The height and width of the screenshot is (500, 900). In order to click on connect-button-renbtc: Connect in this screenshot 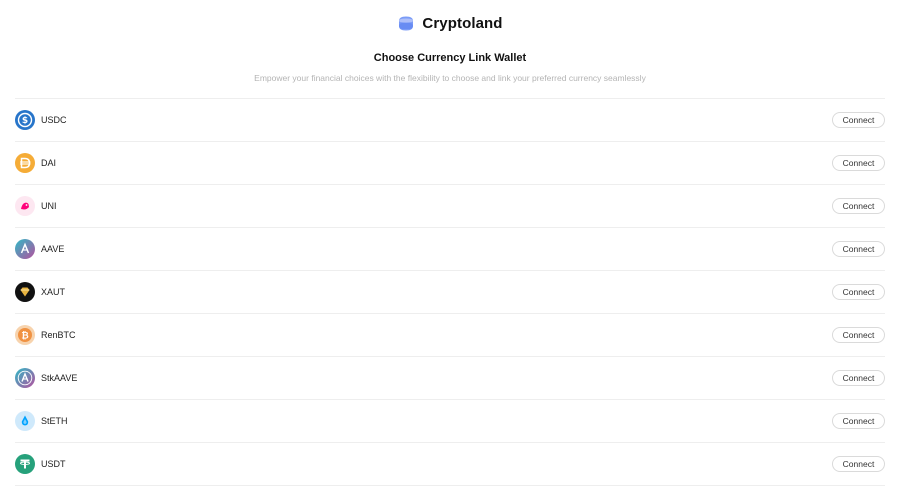, I will do `click(858, 335)`.